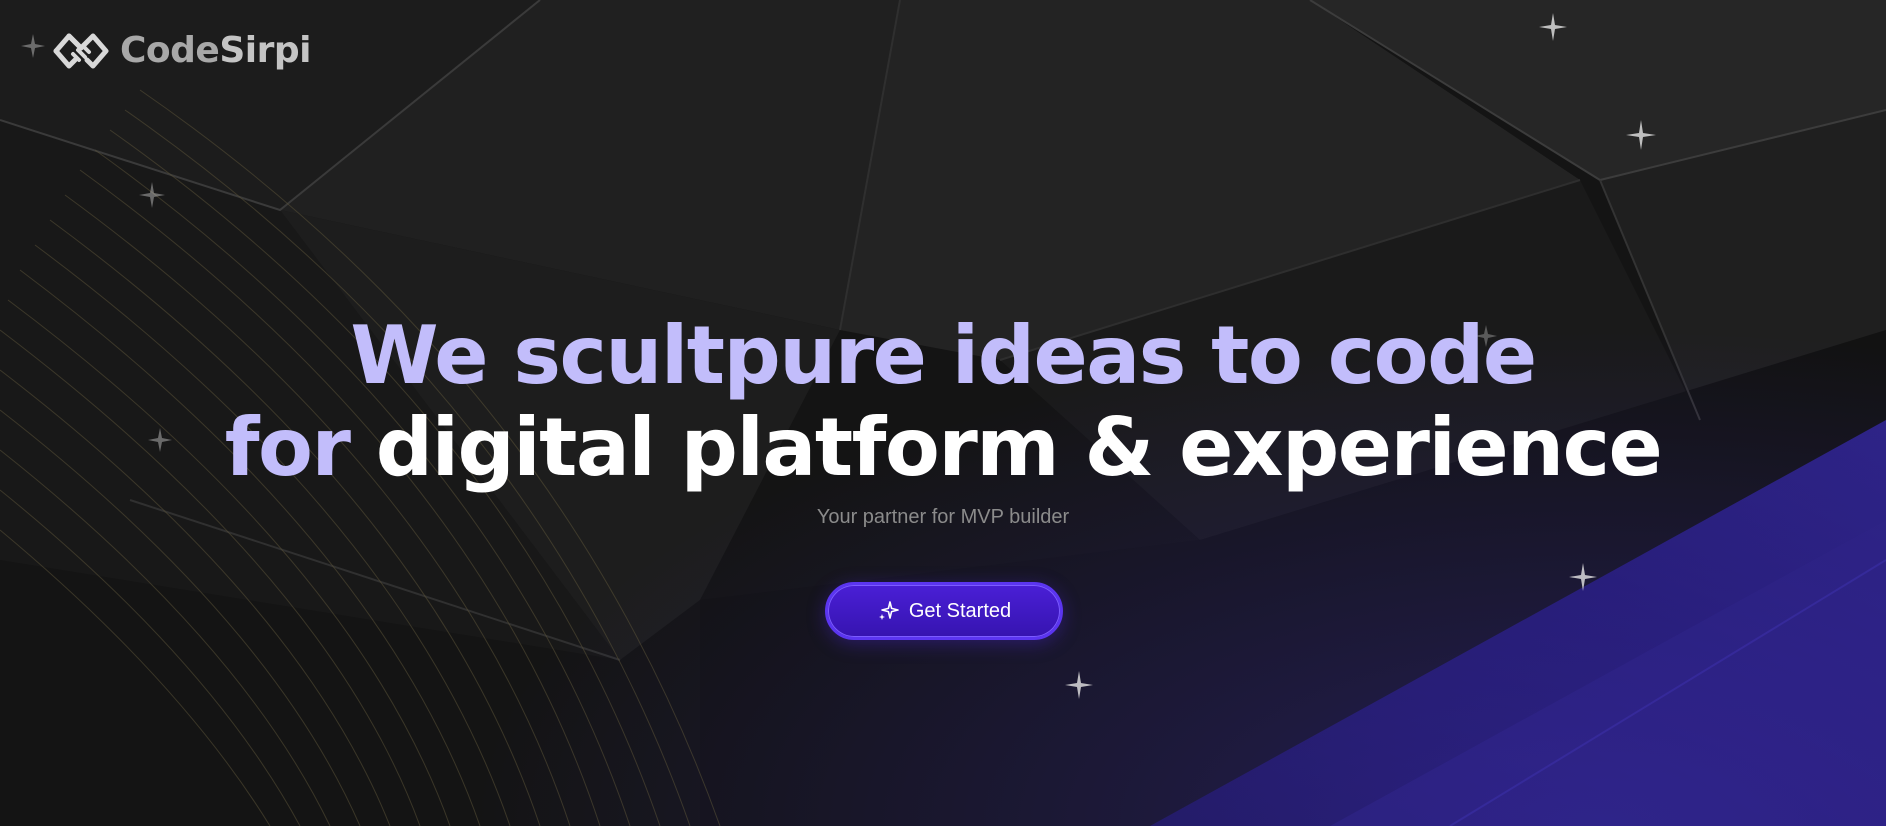 This screenshot has height=826, width=1886. What do you see at coordinates (265, 50) in the screenshot?
I see `brand-name-part2: Sirpi` at bounding box center [265, 50].